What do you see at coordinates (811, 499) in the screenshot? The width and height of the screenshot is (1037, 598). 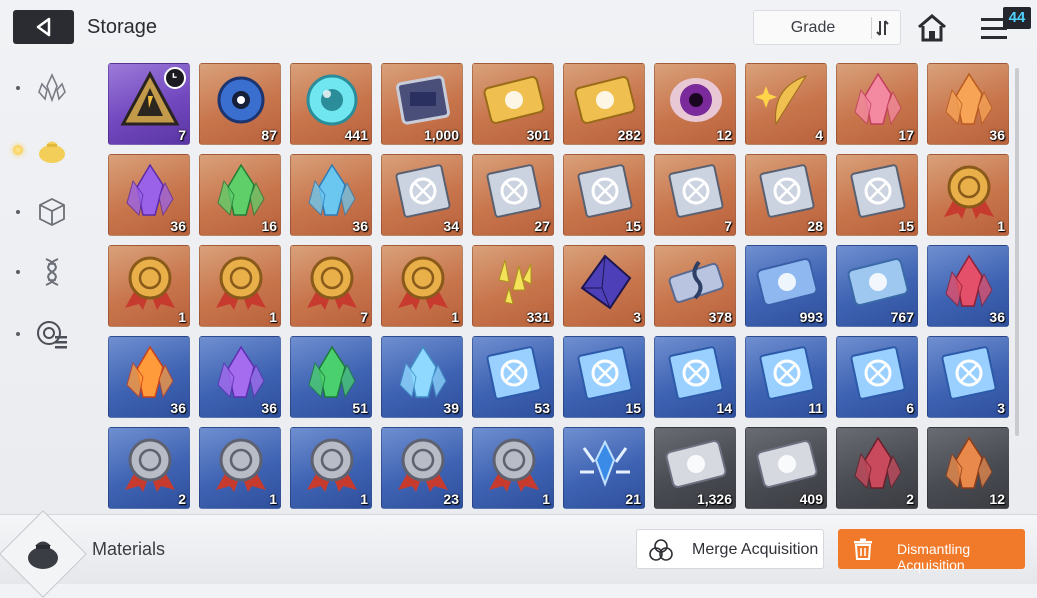 I see `item-quantity: 409` at bounding box center [811, 499].